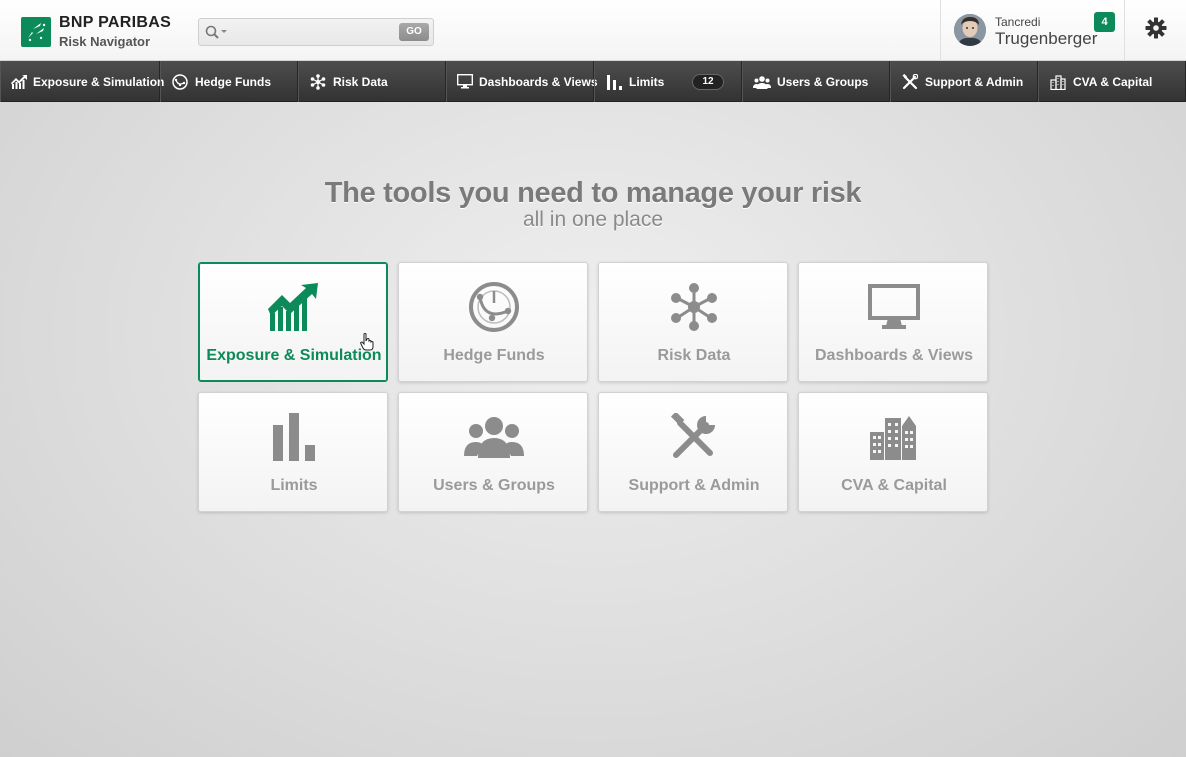 This screenshot has height=757, width=1186. I want to click on search-box: GO, so click(316, 32).